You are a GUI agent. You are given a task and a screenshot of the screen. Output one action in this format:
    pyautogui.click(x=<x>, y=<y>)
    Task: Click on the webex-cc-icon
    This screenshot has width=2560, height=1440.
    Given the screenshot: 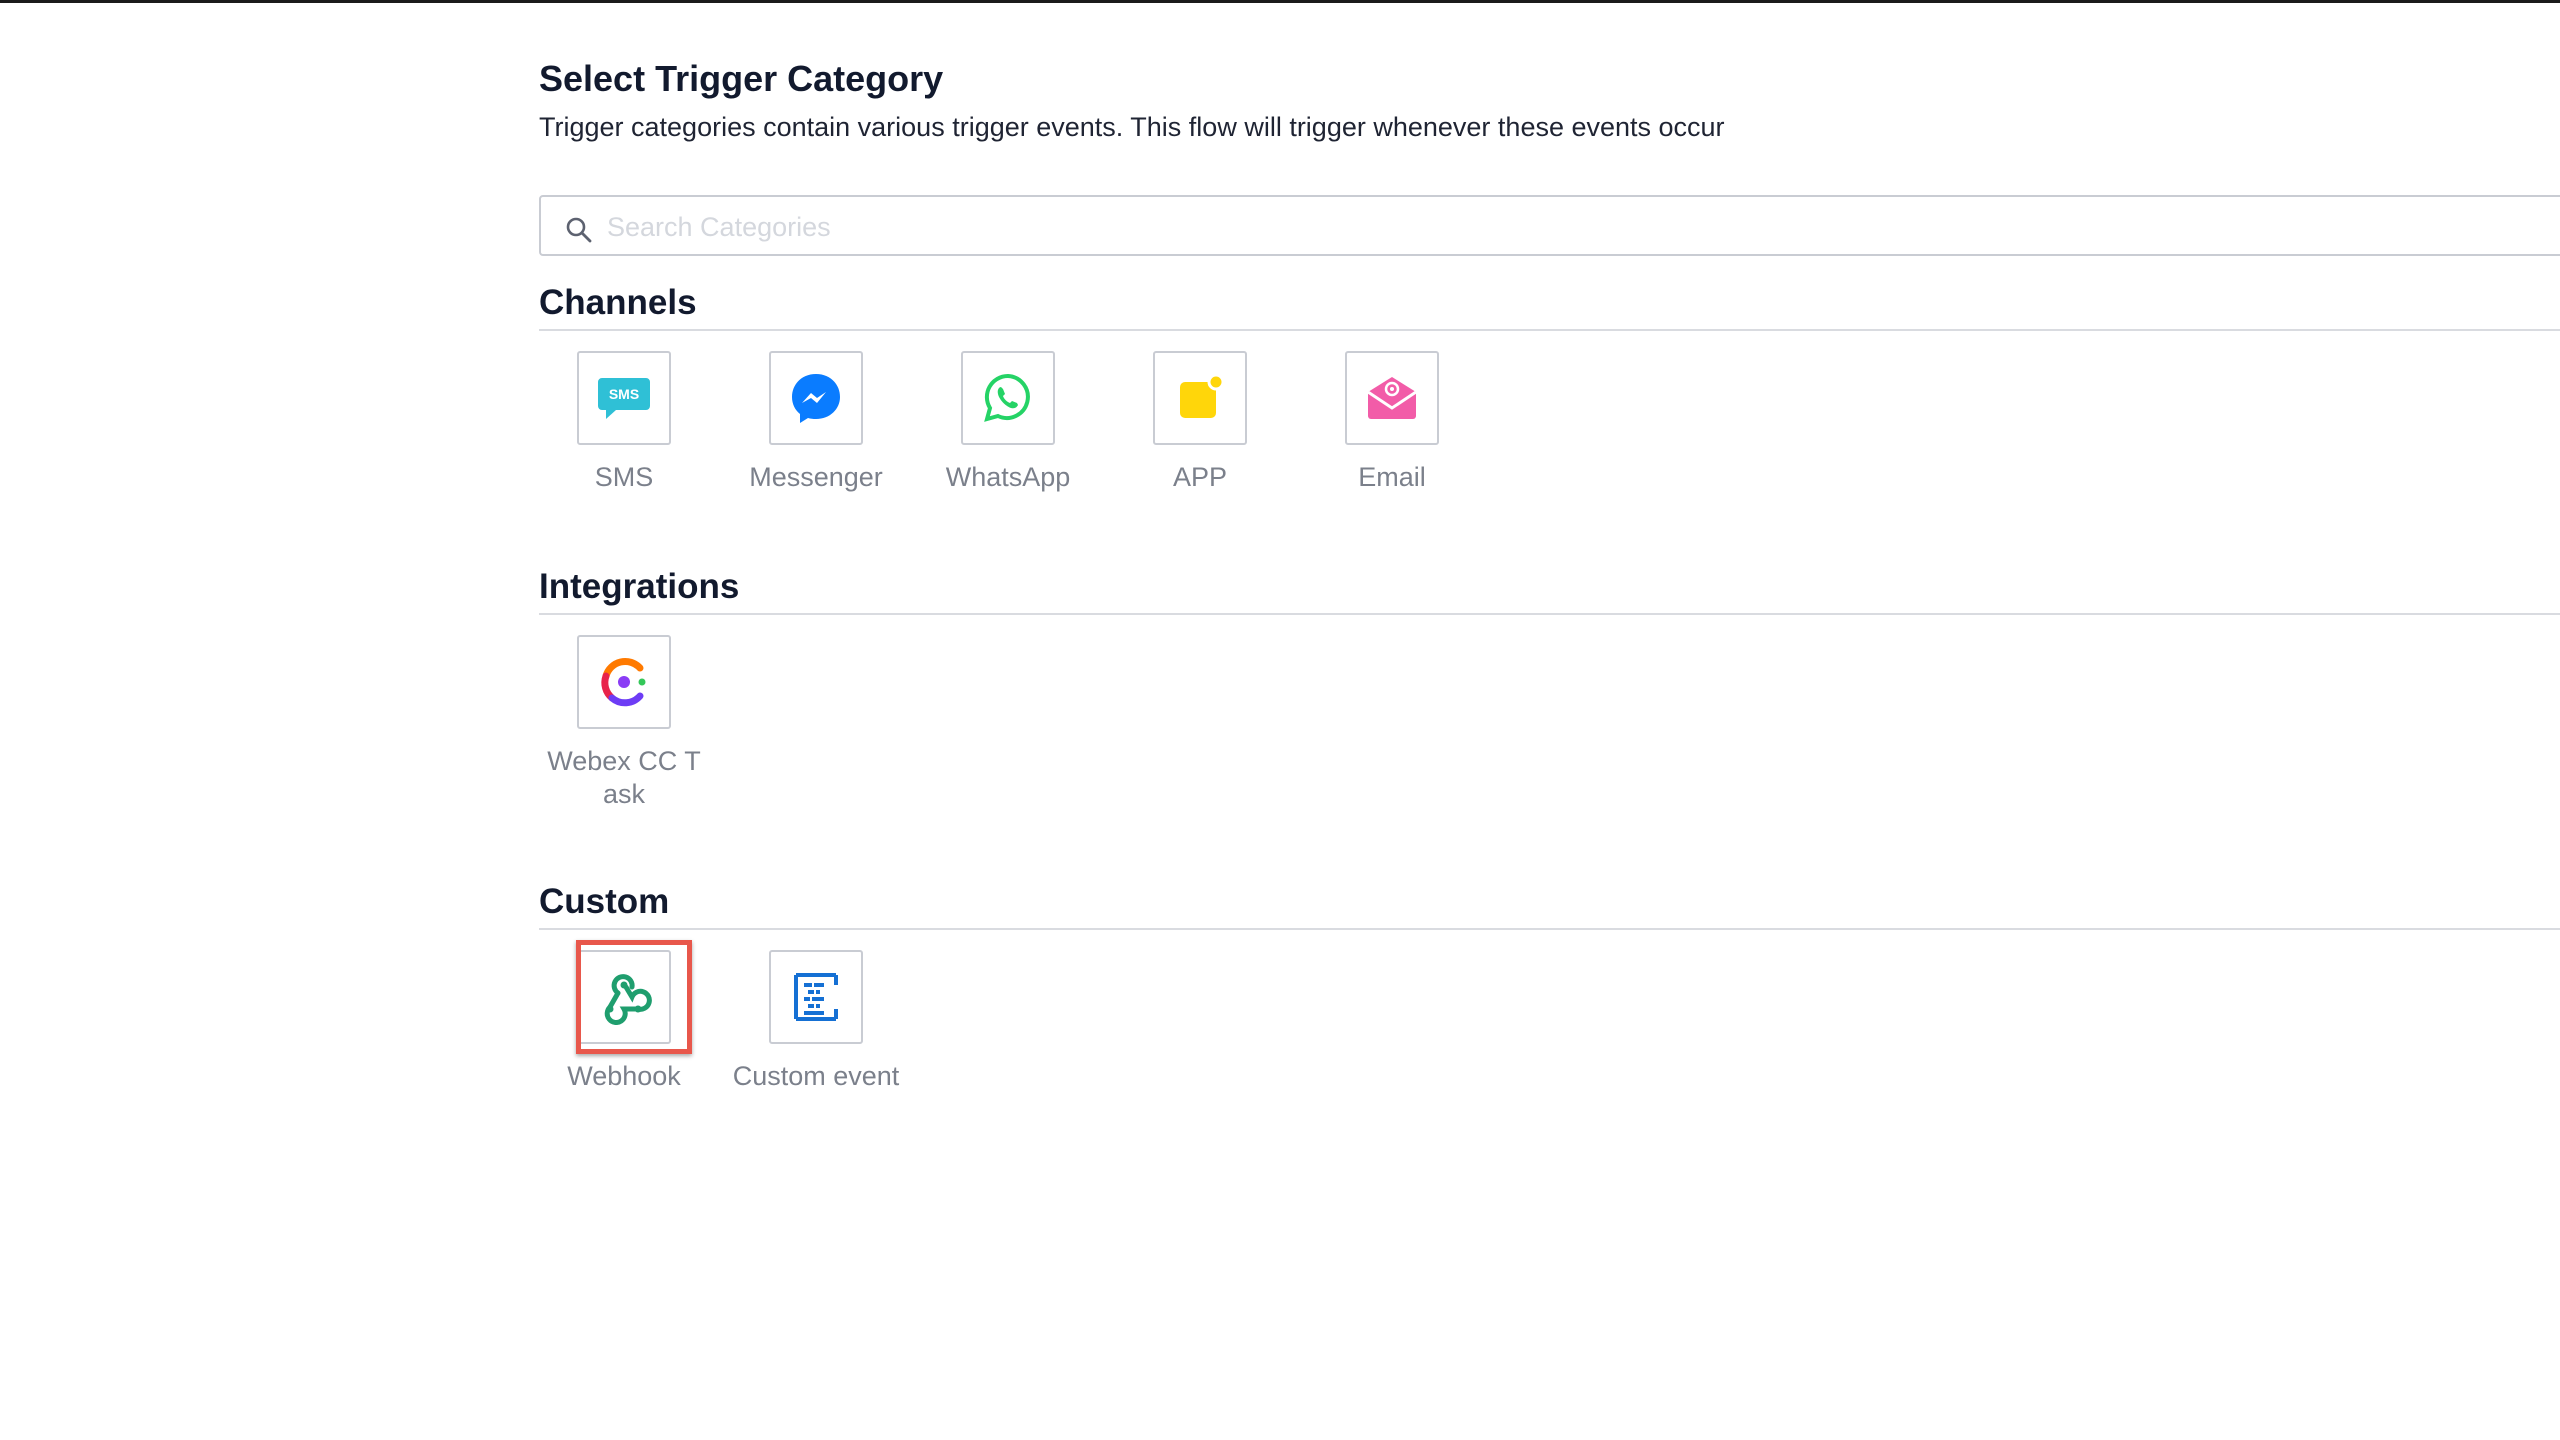 What is the action you would take?
    pyautogui.click(x=623, y=682)
    